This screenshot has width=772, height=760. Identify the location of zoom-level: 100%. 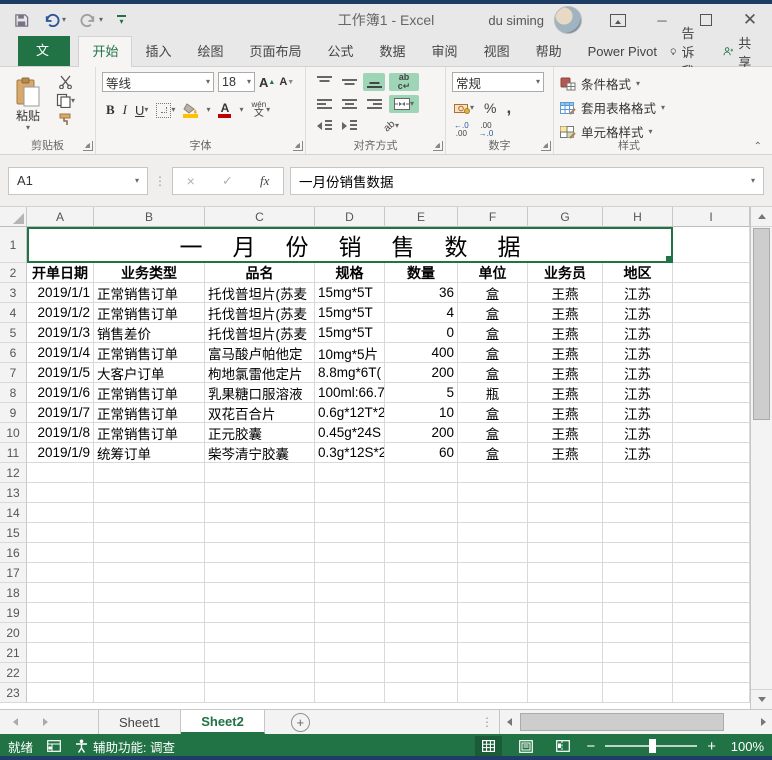
(745, 746).